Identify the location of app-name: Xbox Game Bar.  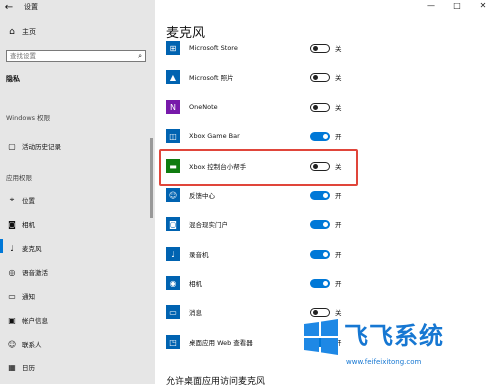
(214, 136).